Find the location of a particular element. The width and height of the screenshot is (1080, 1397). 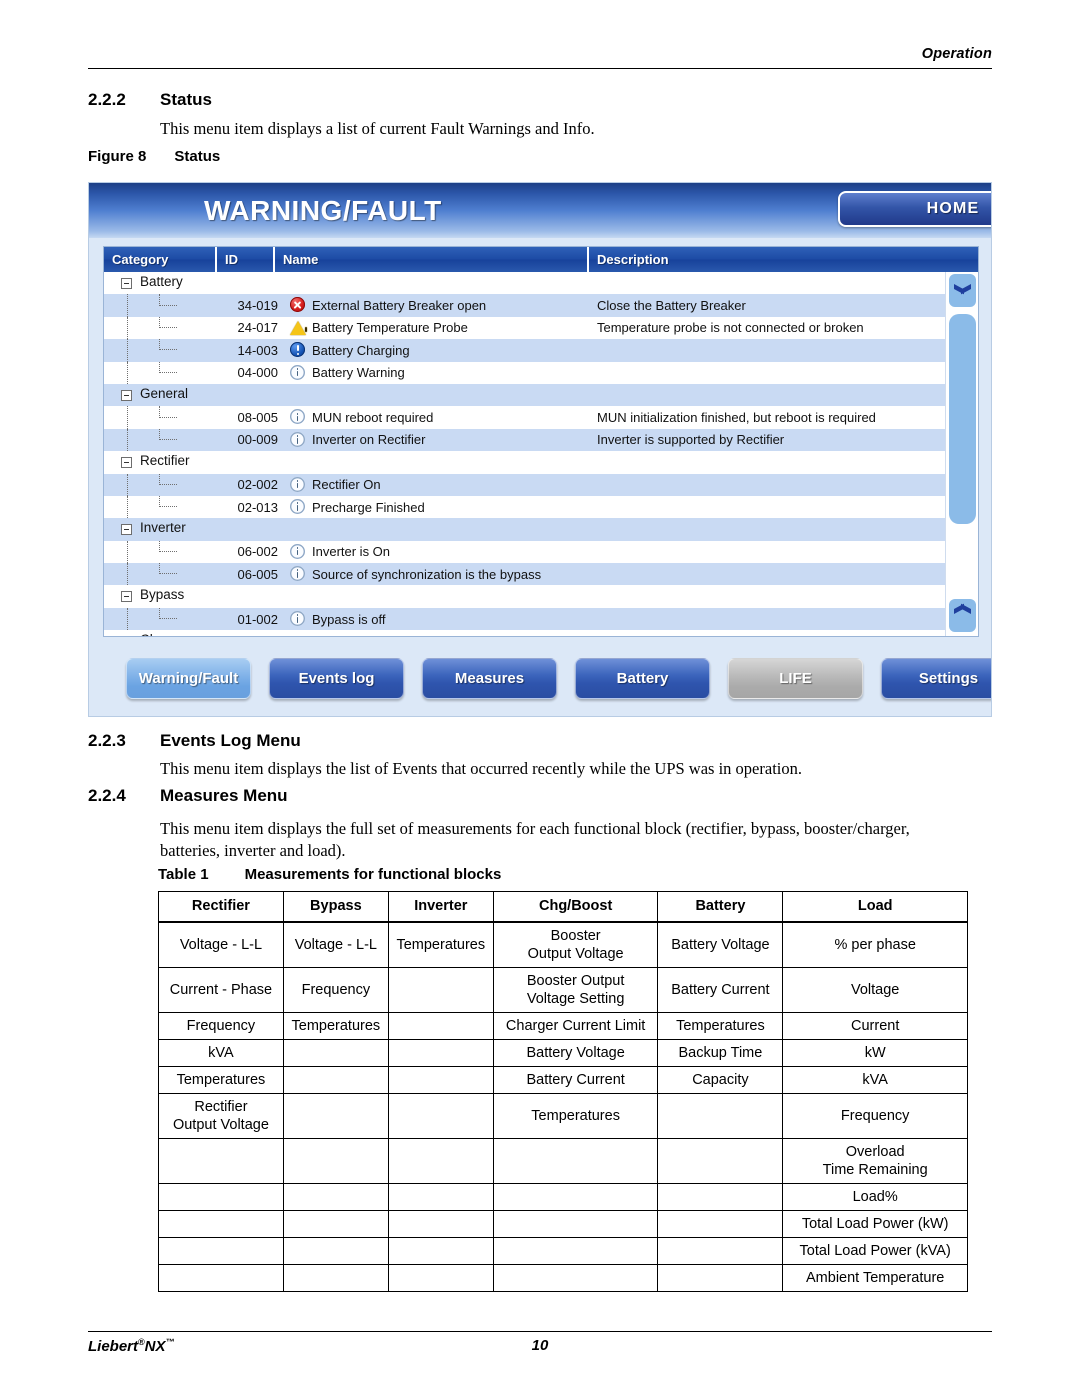

fault-category-row: Rectifier is located at coordinates (541, 462).